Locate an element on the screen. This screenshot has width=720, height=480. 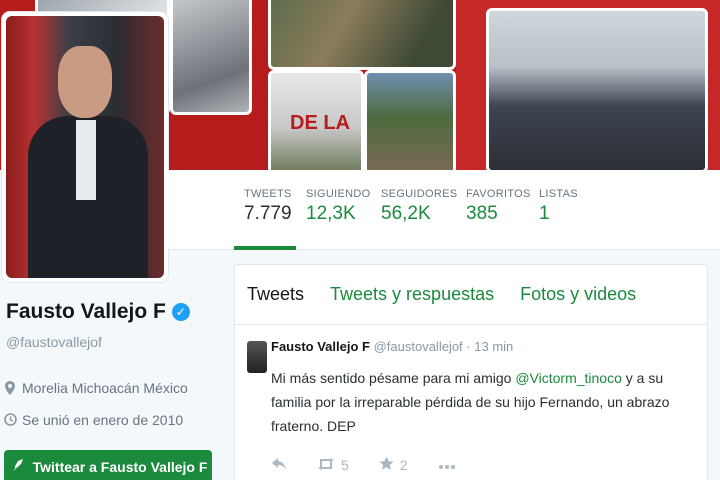
retweet-count: 5 is located at coordinates (345, 465).